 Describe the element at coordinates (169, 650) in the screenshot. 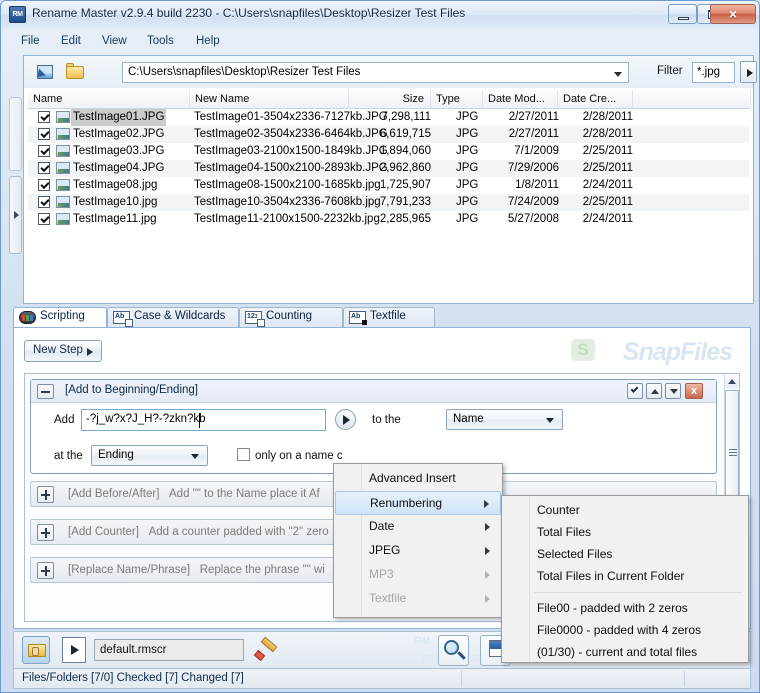

I see `script-name-field: default.rmscr` at that location.